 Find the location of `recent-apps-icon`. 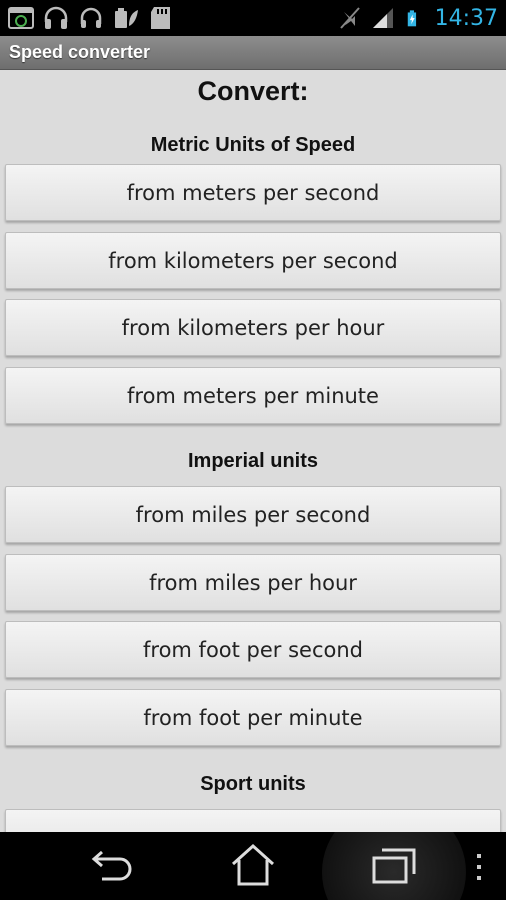

recent-apps-icon is located at coordinates (395, 865).